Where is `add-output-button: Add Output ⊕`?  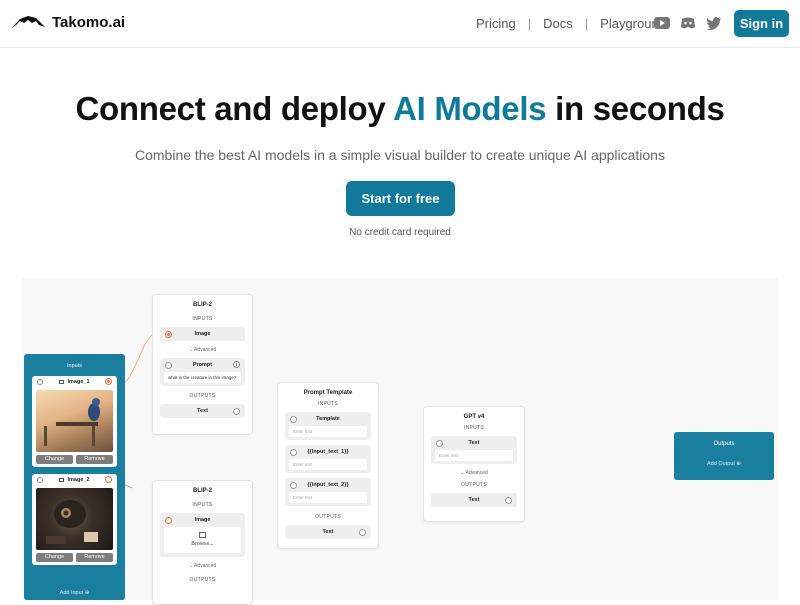 add-output-button: Add Output ⊕ is located at coordinates (724, 464).